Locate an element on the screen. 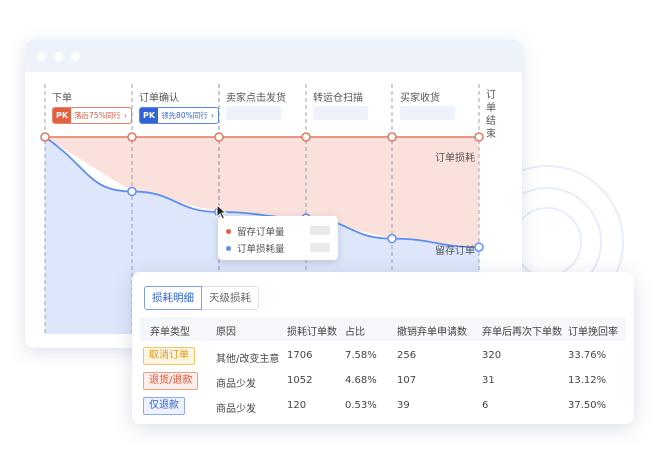  table-cell: 4.68% is located at coordinates (361, 380).